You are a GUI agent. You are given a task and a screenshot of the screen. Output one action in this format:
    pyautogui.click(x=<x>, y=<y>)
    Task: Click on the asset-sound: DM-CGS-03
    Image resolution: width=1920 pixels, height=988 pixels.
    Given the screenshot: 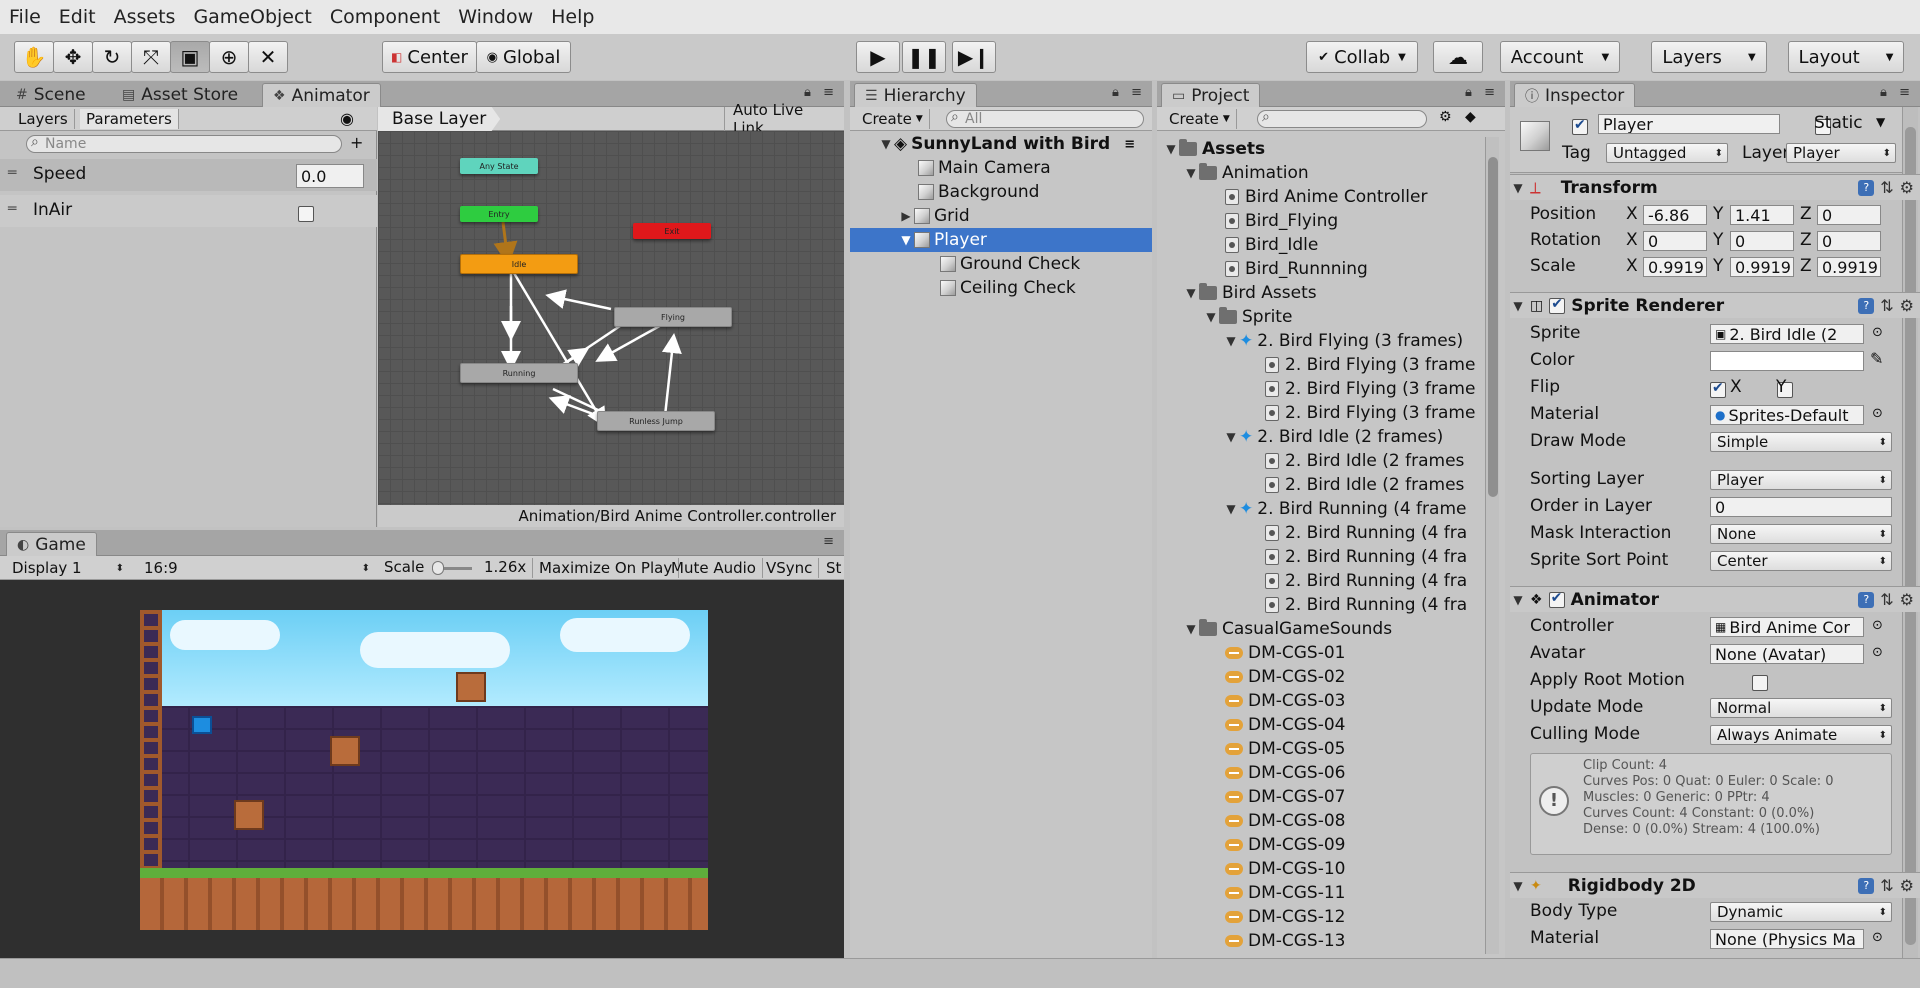 What is the action you would take?
    pyautogui.click(x=1285, y=701)
    